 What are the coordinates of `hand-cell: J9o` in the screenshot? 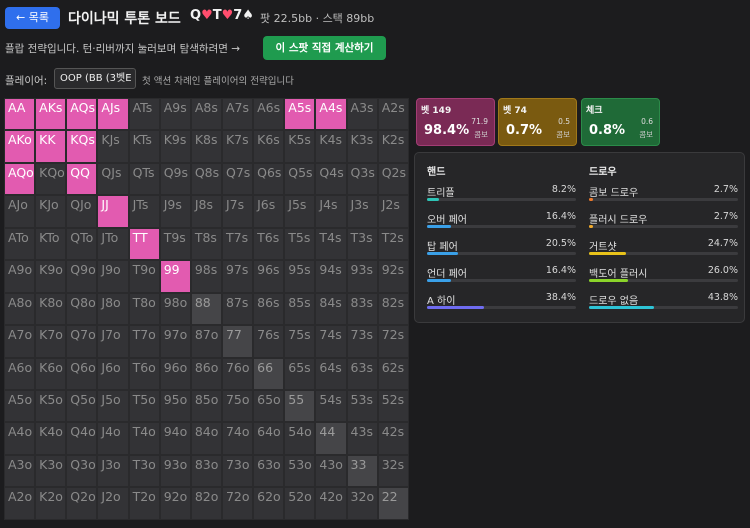 It's located at (113, 276).